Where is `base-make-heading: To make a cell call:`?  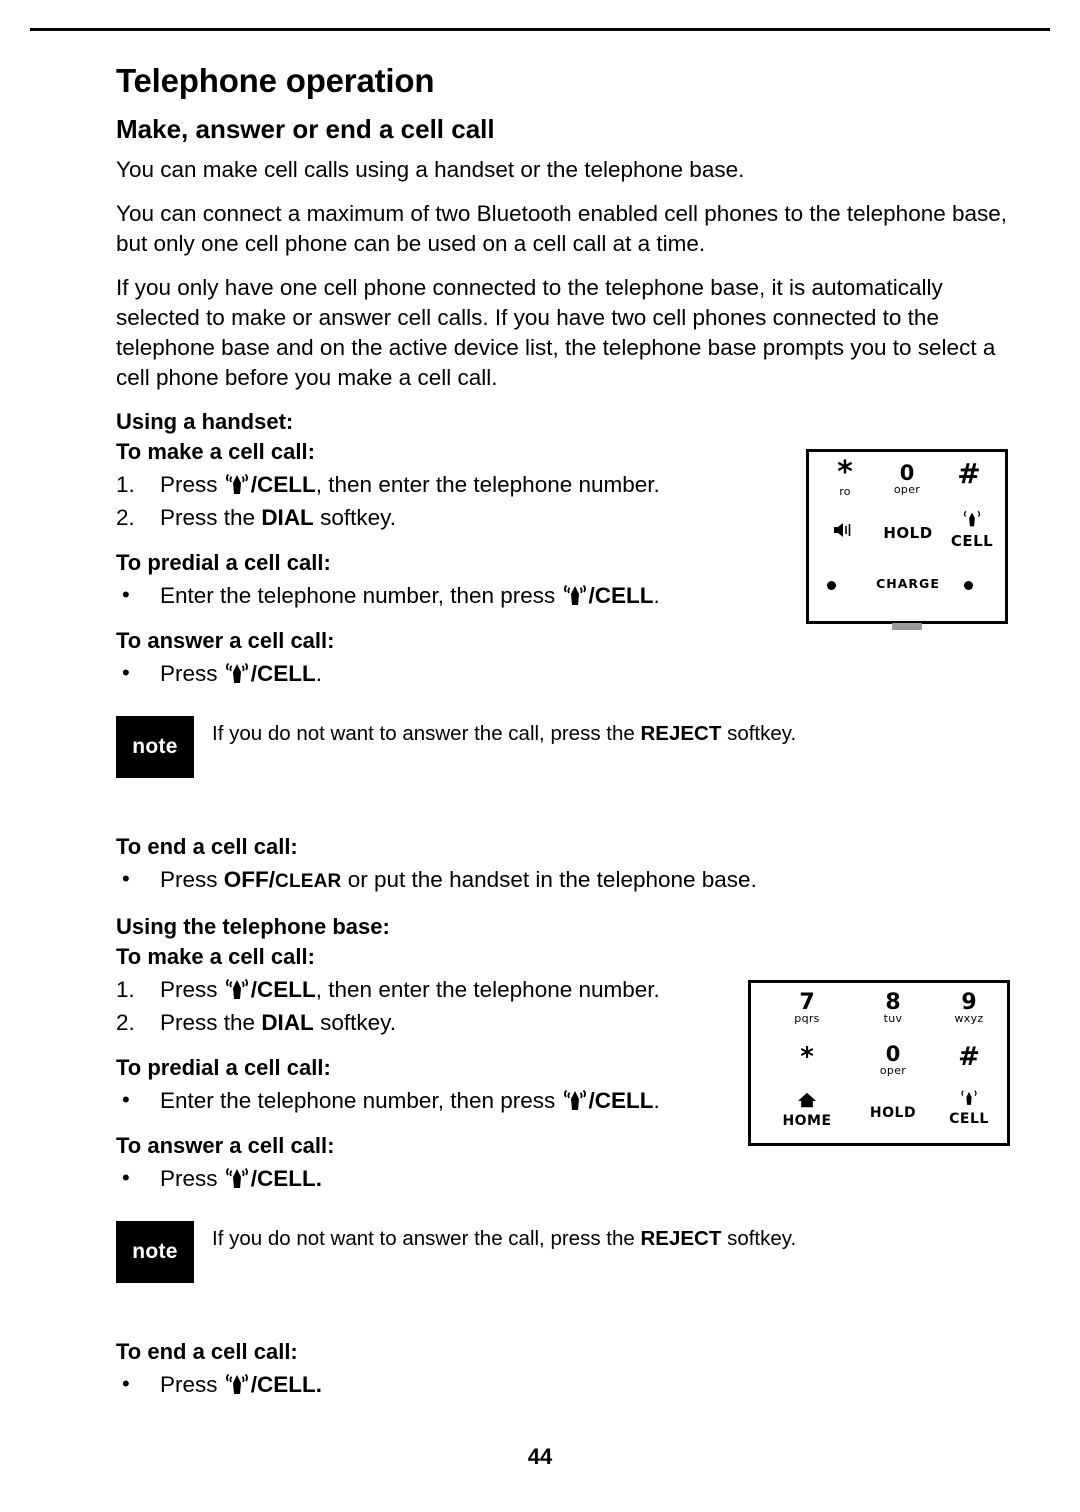
base-make-heading: To make a cell call: is located at coordinates (215, 956).